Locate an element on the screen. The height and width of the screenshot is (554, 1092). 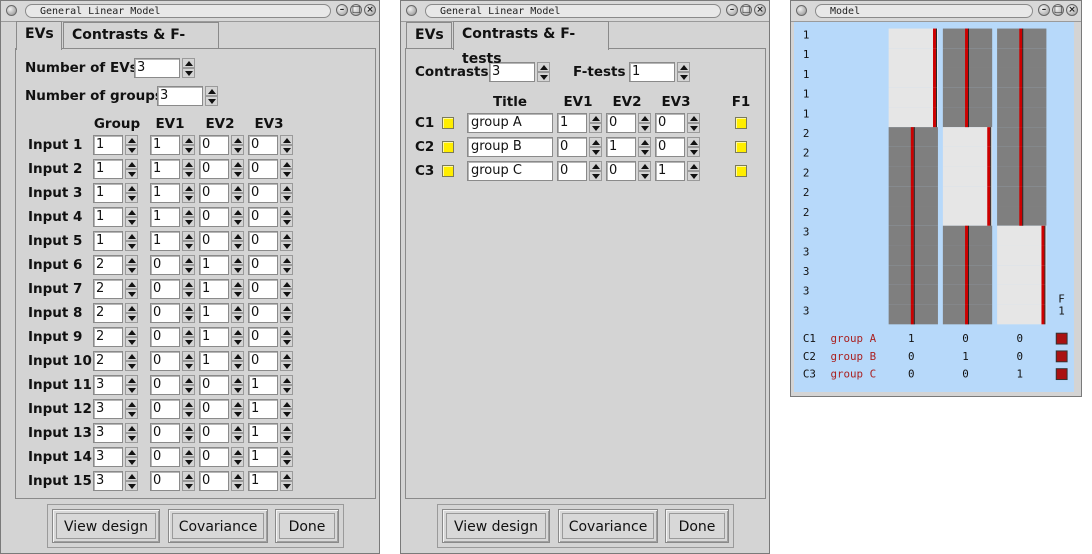
contrast-enable-checkbox is located at coordinates (448, 147).